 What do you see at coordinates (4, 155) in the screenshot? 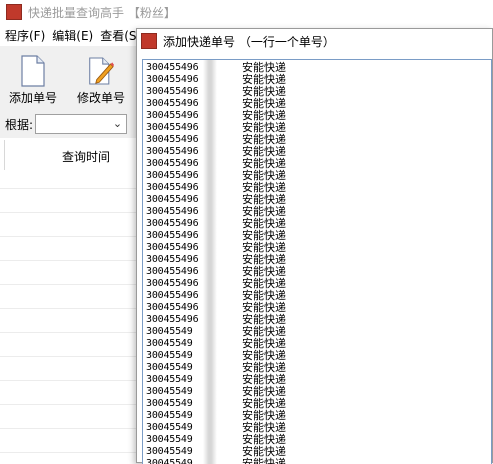
I see `column-divider` at bounding box center [4, 155].